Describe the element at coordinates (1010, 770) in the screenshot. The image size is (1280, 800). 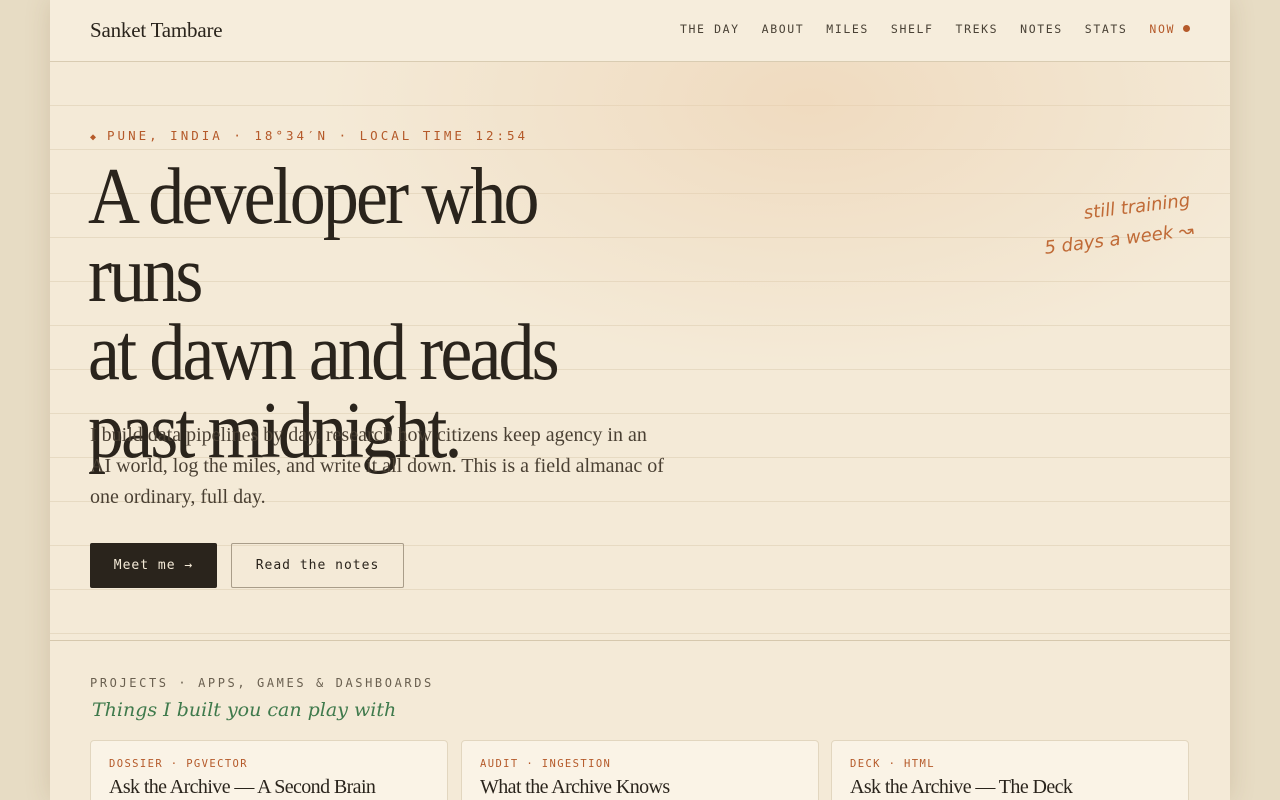
I see `project-card: DECK · HTML Ask the Archive — The Deck` at that location.